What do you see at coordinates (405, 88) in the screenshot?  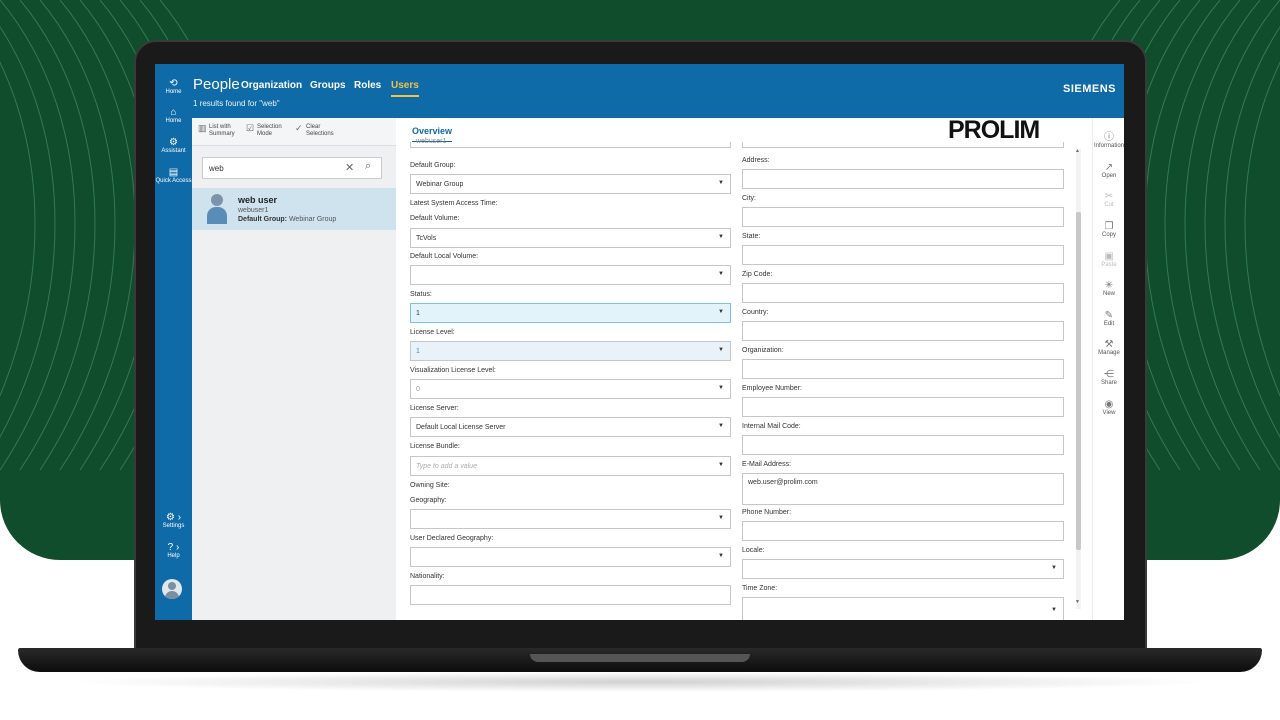 I see `tab-users: Users` at bounding box center [405, 88].